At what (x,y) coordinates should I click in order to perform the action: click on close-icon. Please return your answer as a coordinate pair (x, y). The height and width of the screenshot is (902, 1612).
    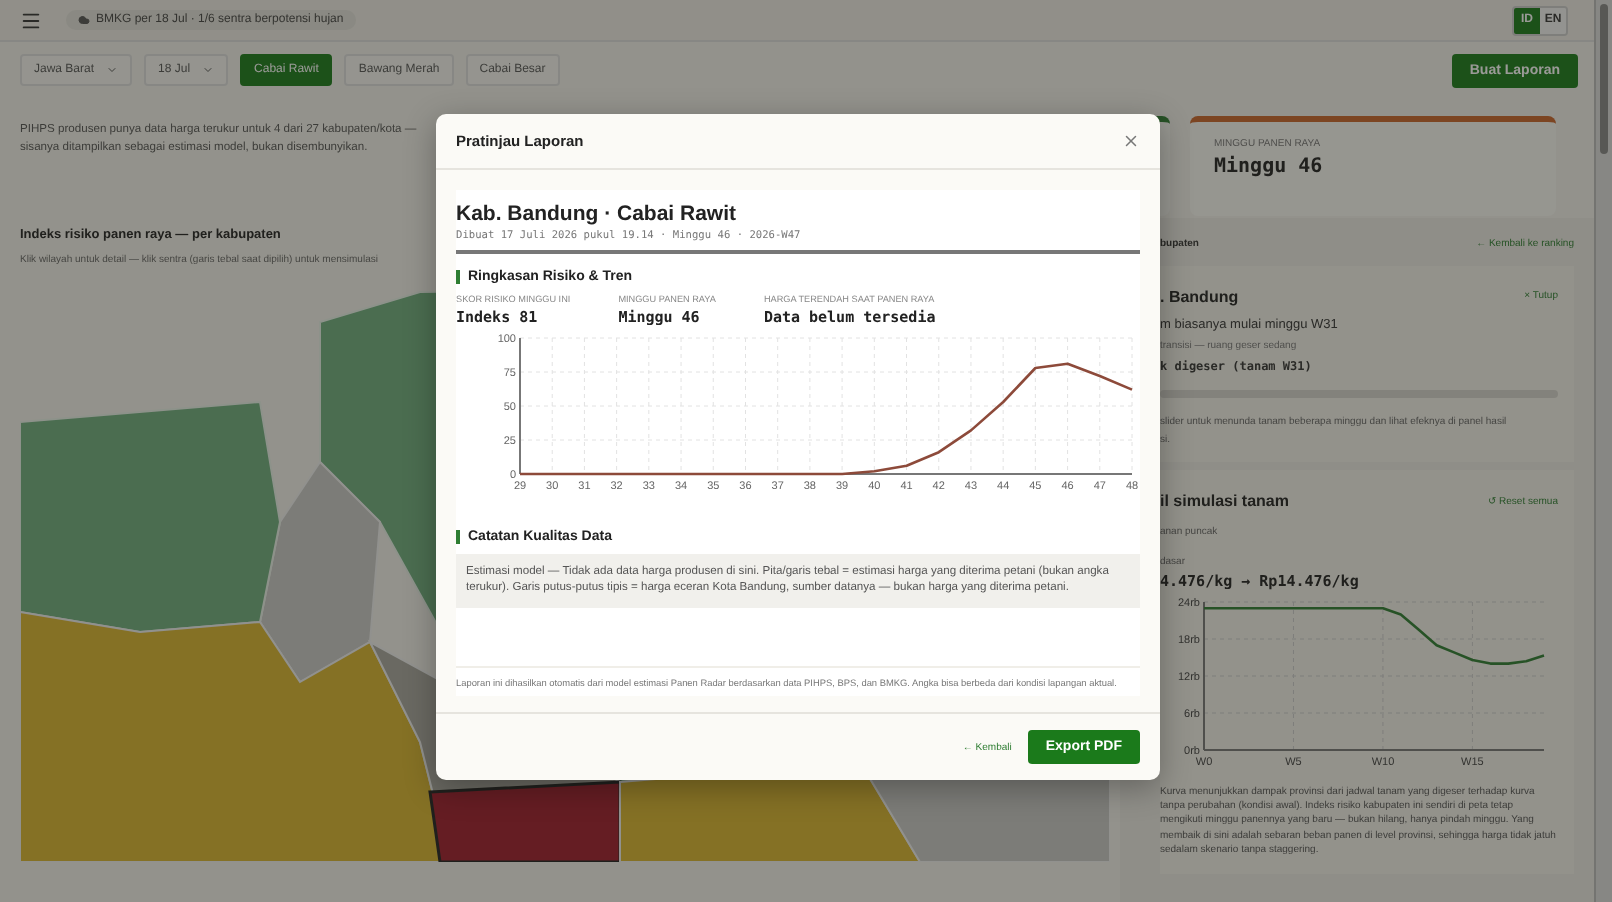
    Looking at the image, I should click on (1131, 141).